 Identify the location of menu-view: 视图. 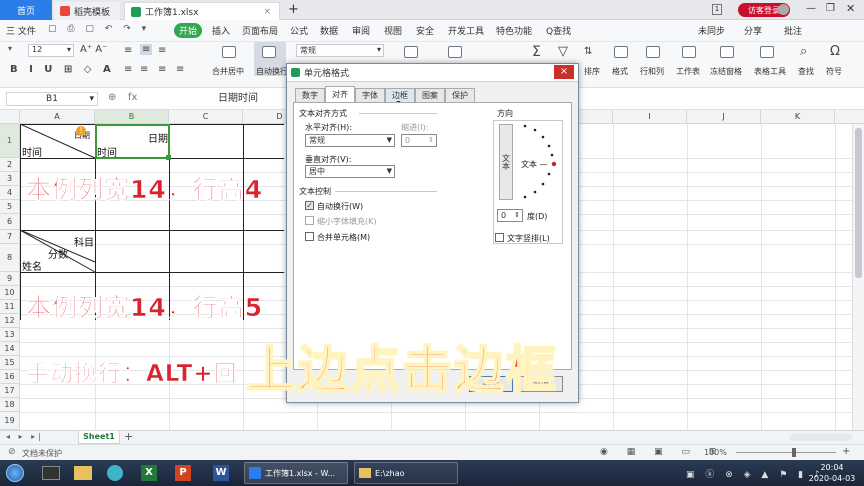
(393, 30).